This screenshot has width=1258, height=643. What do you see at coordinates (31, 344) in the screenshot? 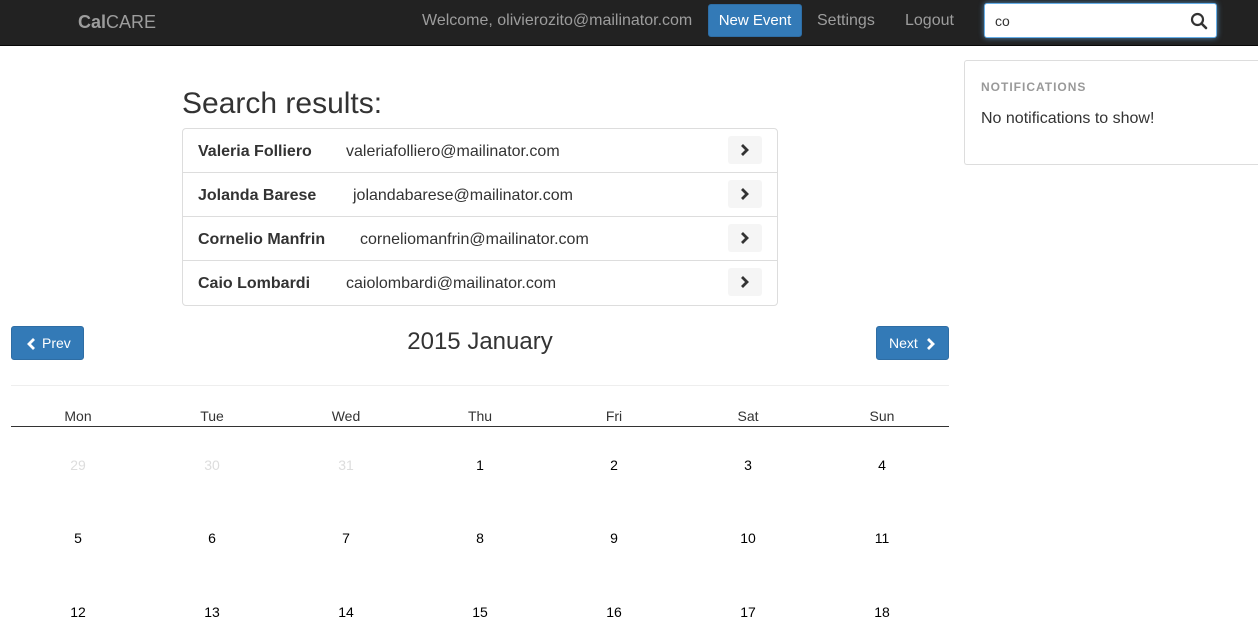
I see `chevron-left-icon` at bounding box center [31, 344].